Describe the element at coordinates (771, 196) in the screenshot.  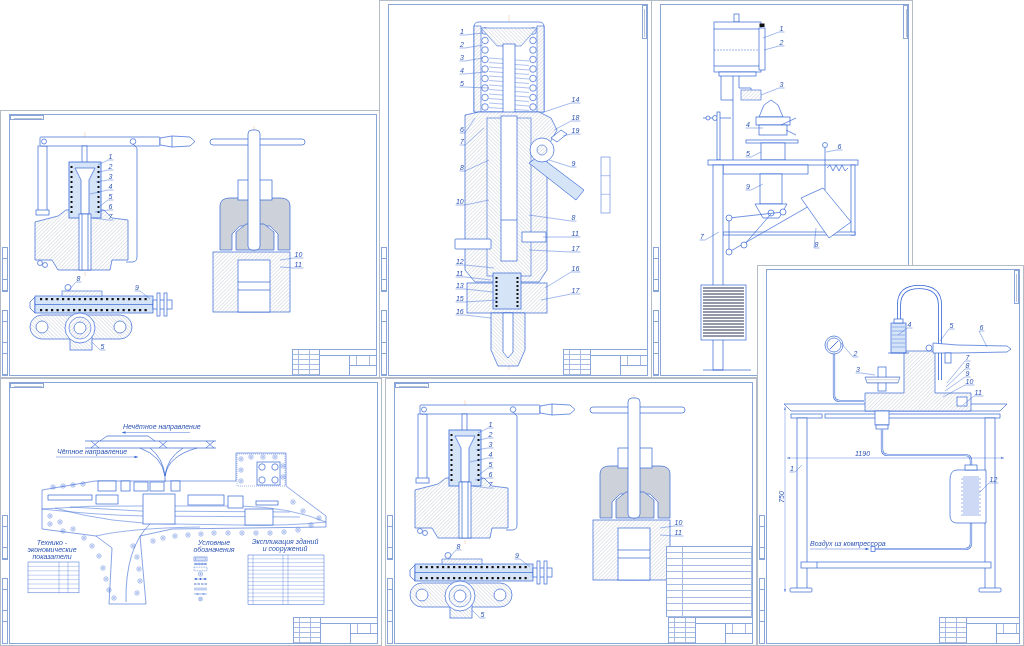
I see `cylinder-drawing` at that location.